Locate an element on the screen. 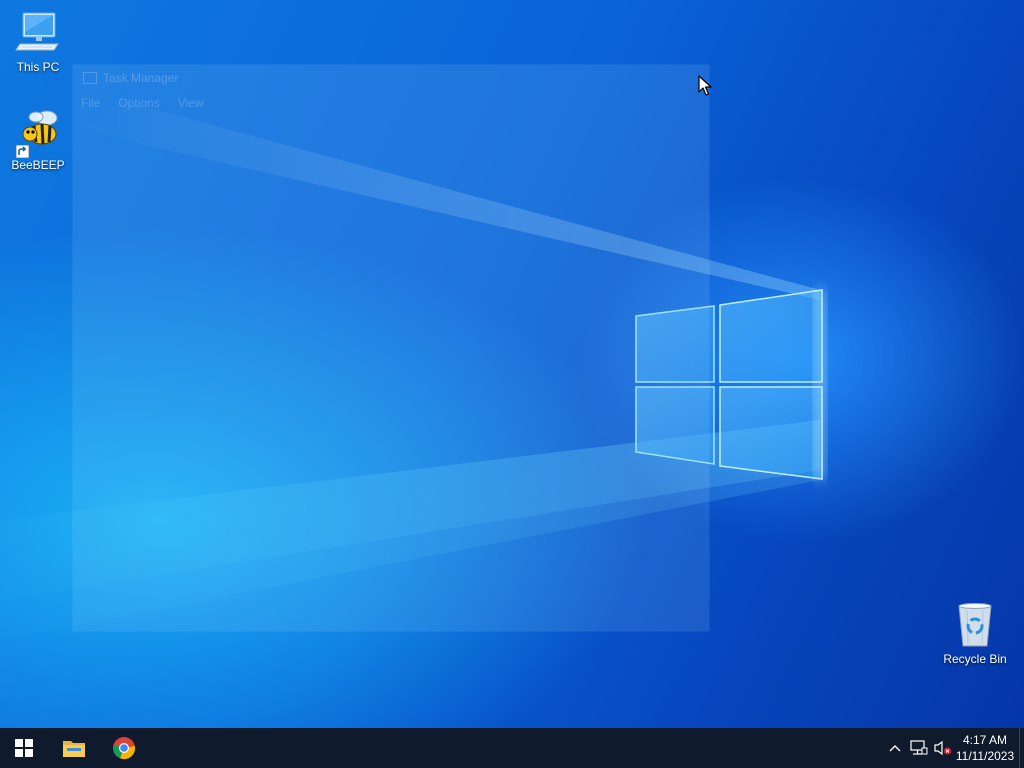 This screenshot has width=1024, height=768. desktop-icon-label: BeeBEEP is located at coordinates (38, 165).